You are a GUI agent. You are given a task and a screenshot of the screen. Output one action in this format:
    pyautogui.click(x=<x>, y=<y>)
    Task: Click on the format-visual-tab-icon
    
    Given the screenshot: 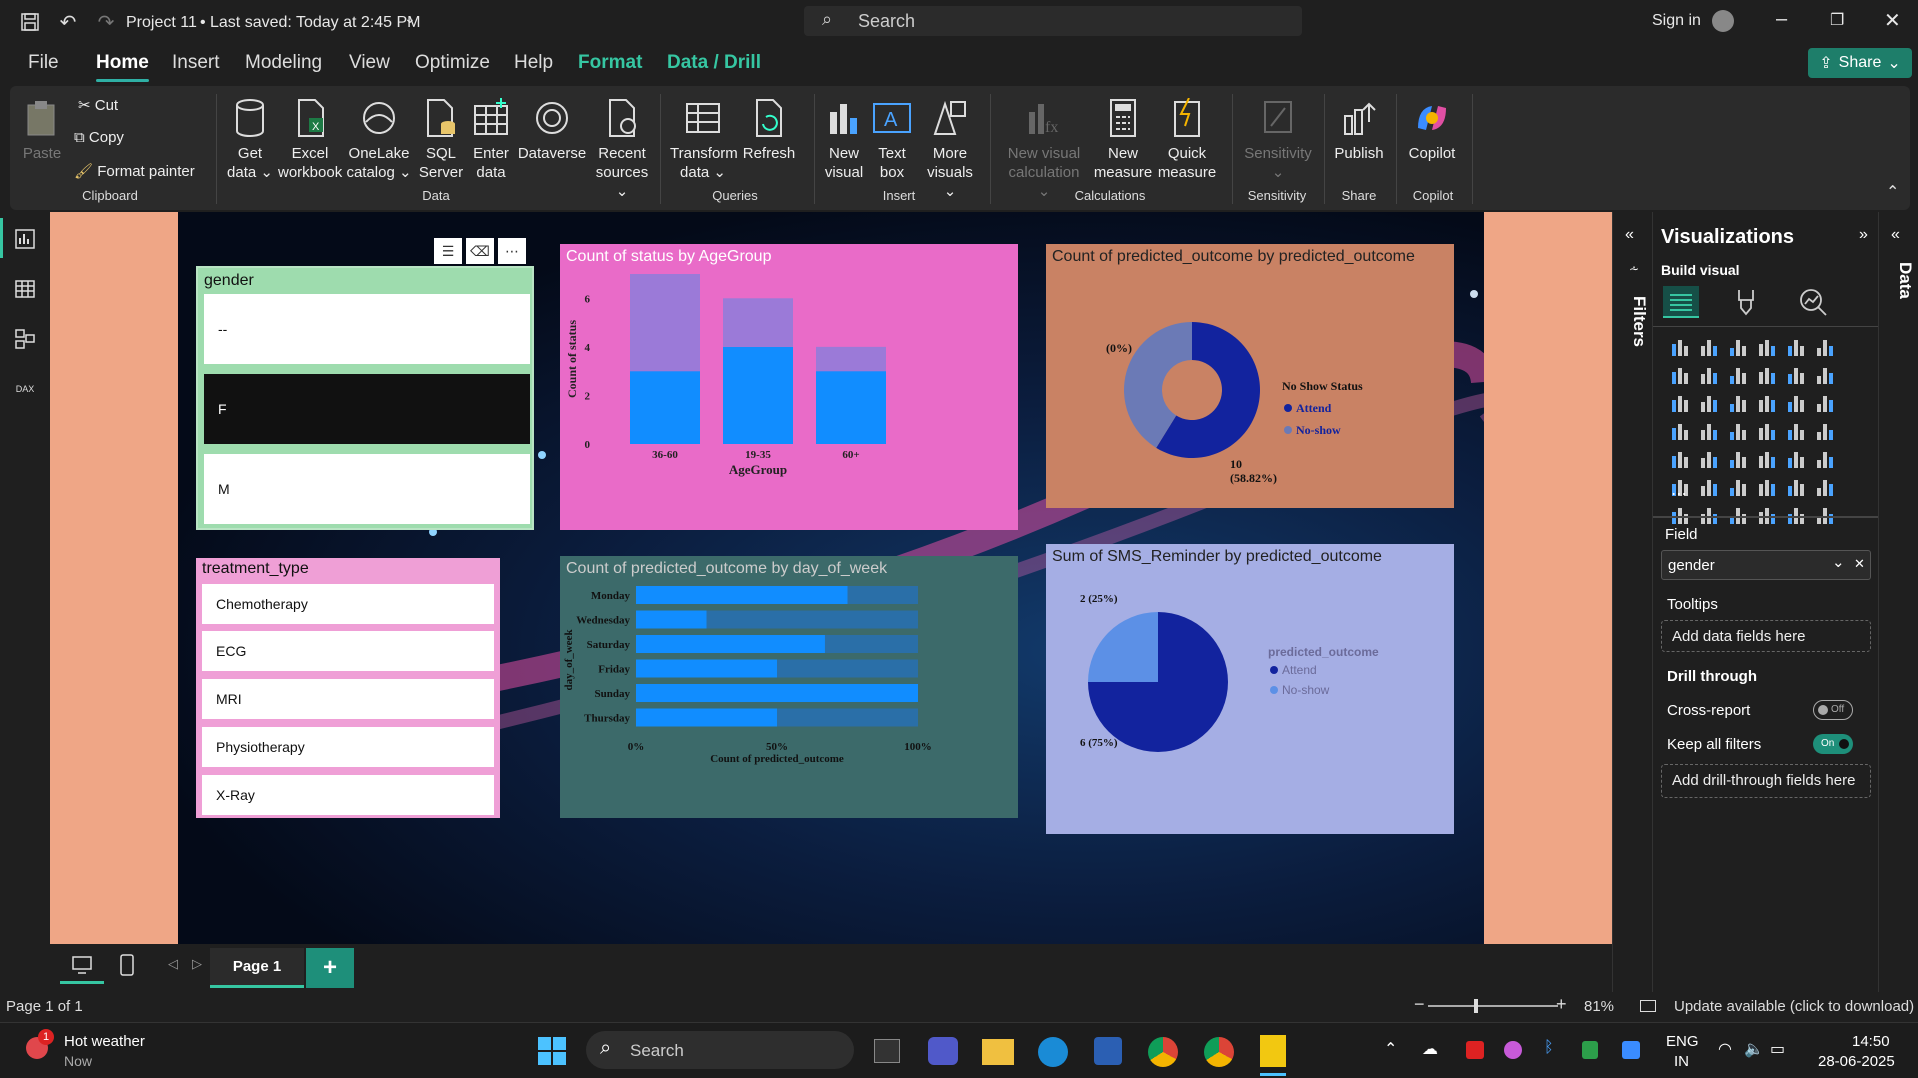 What is the action you would take?
    pyautogui.click(x=1748, y=303)
    